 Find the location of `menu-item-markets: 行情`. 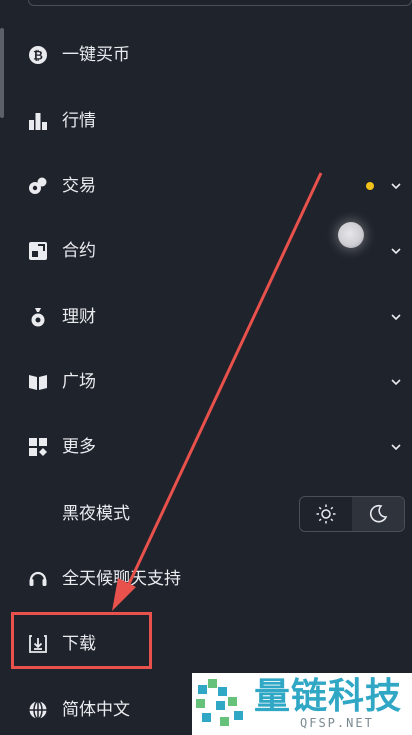

menu-item-markets: 行情 is located at coordinates (206, 121).